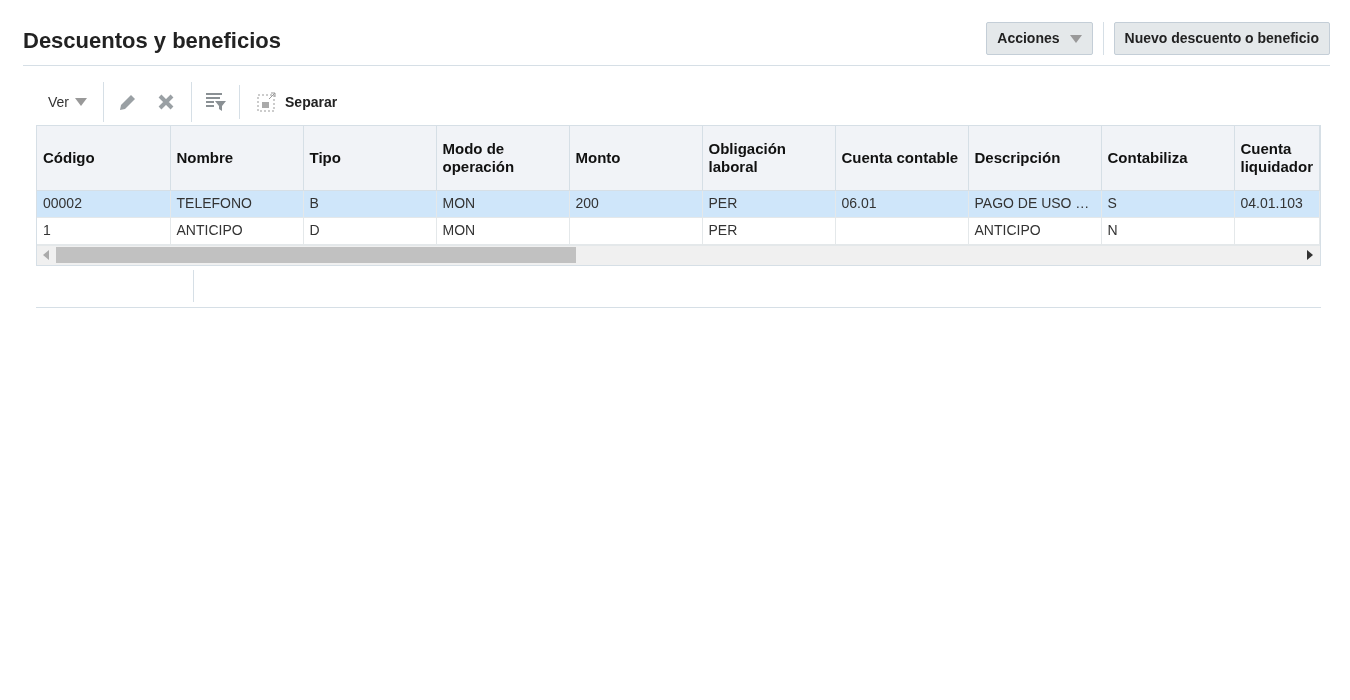  What do you see at coordinates (103, 203) in the screenshot?
I see `table-cell: 00002` at bounding box center [103, 203].